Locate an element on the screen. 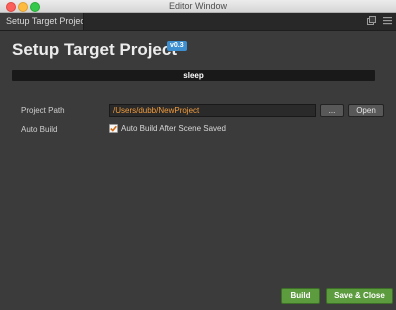  window-title: Editor Window is located at coordinates (198, 6).